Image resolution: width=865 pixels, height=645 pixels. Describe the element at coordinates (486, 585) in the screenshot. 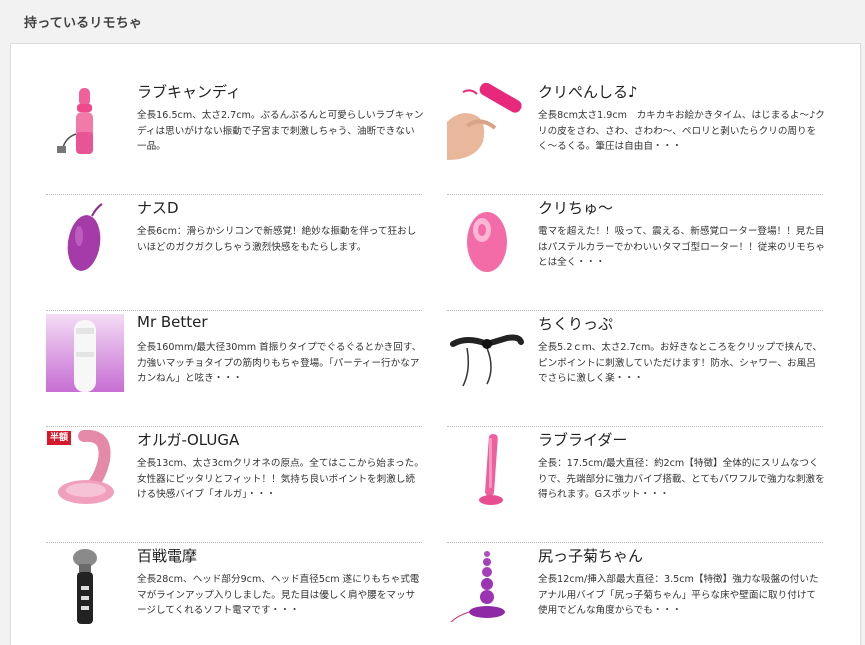

I see `purple-beads-image` at that location.